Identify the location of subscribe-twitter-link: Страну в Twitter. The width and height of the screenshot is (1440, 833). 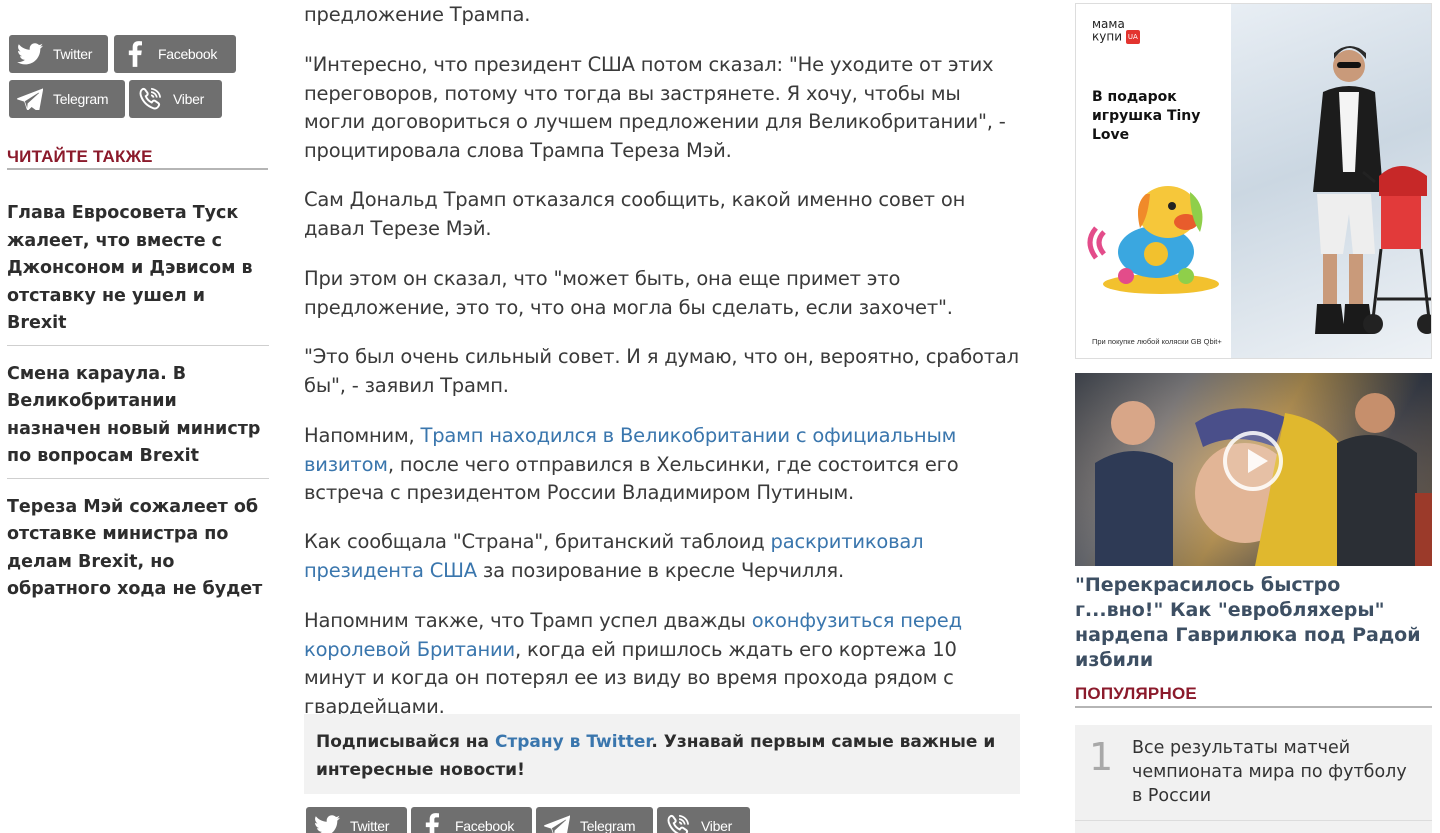
(573, 742).